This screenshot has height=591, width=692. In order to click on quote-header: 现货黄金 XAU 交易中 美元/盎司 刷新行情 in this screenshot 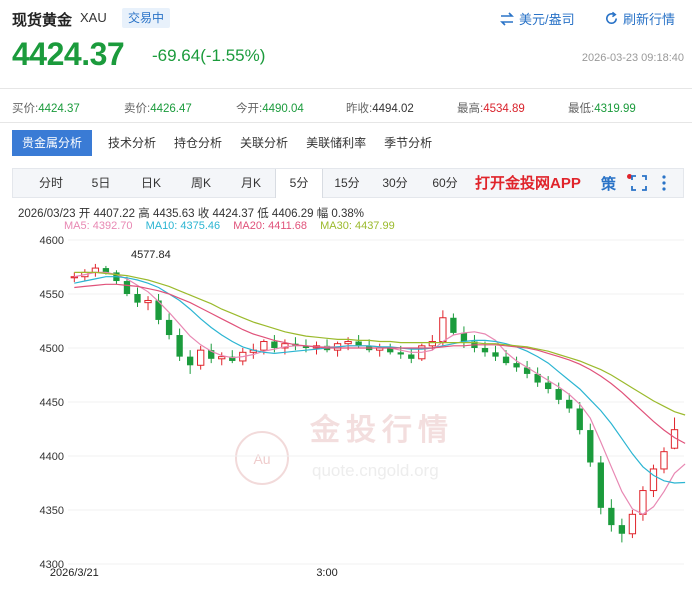, I will do `click(348, 18)`.